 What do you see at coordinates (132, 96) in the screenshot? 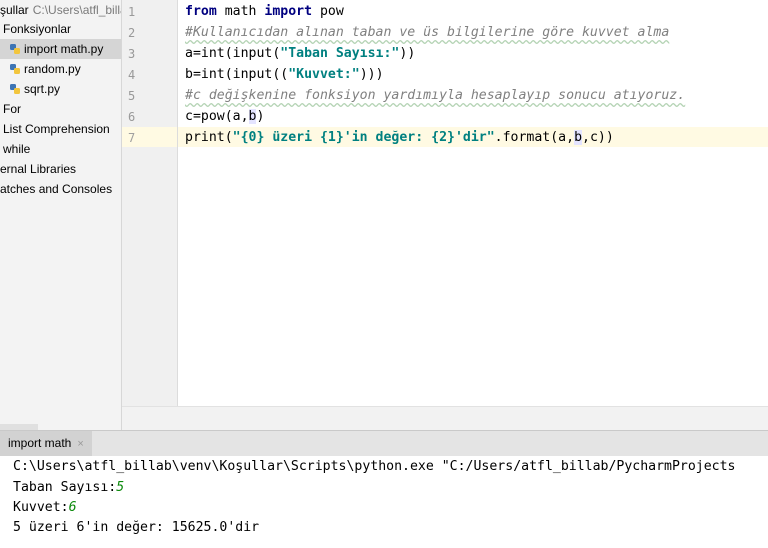
I see `line-number: 5` at bounding box center [132, 96].